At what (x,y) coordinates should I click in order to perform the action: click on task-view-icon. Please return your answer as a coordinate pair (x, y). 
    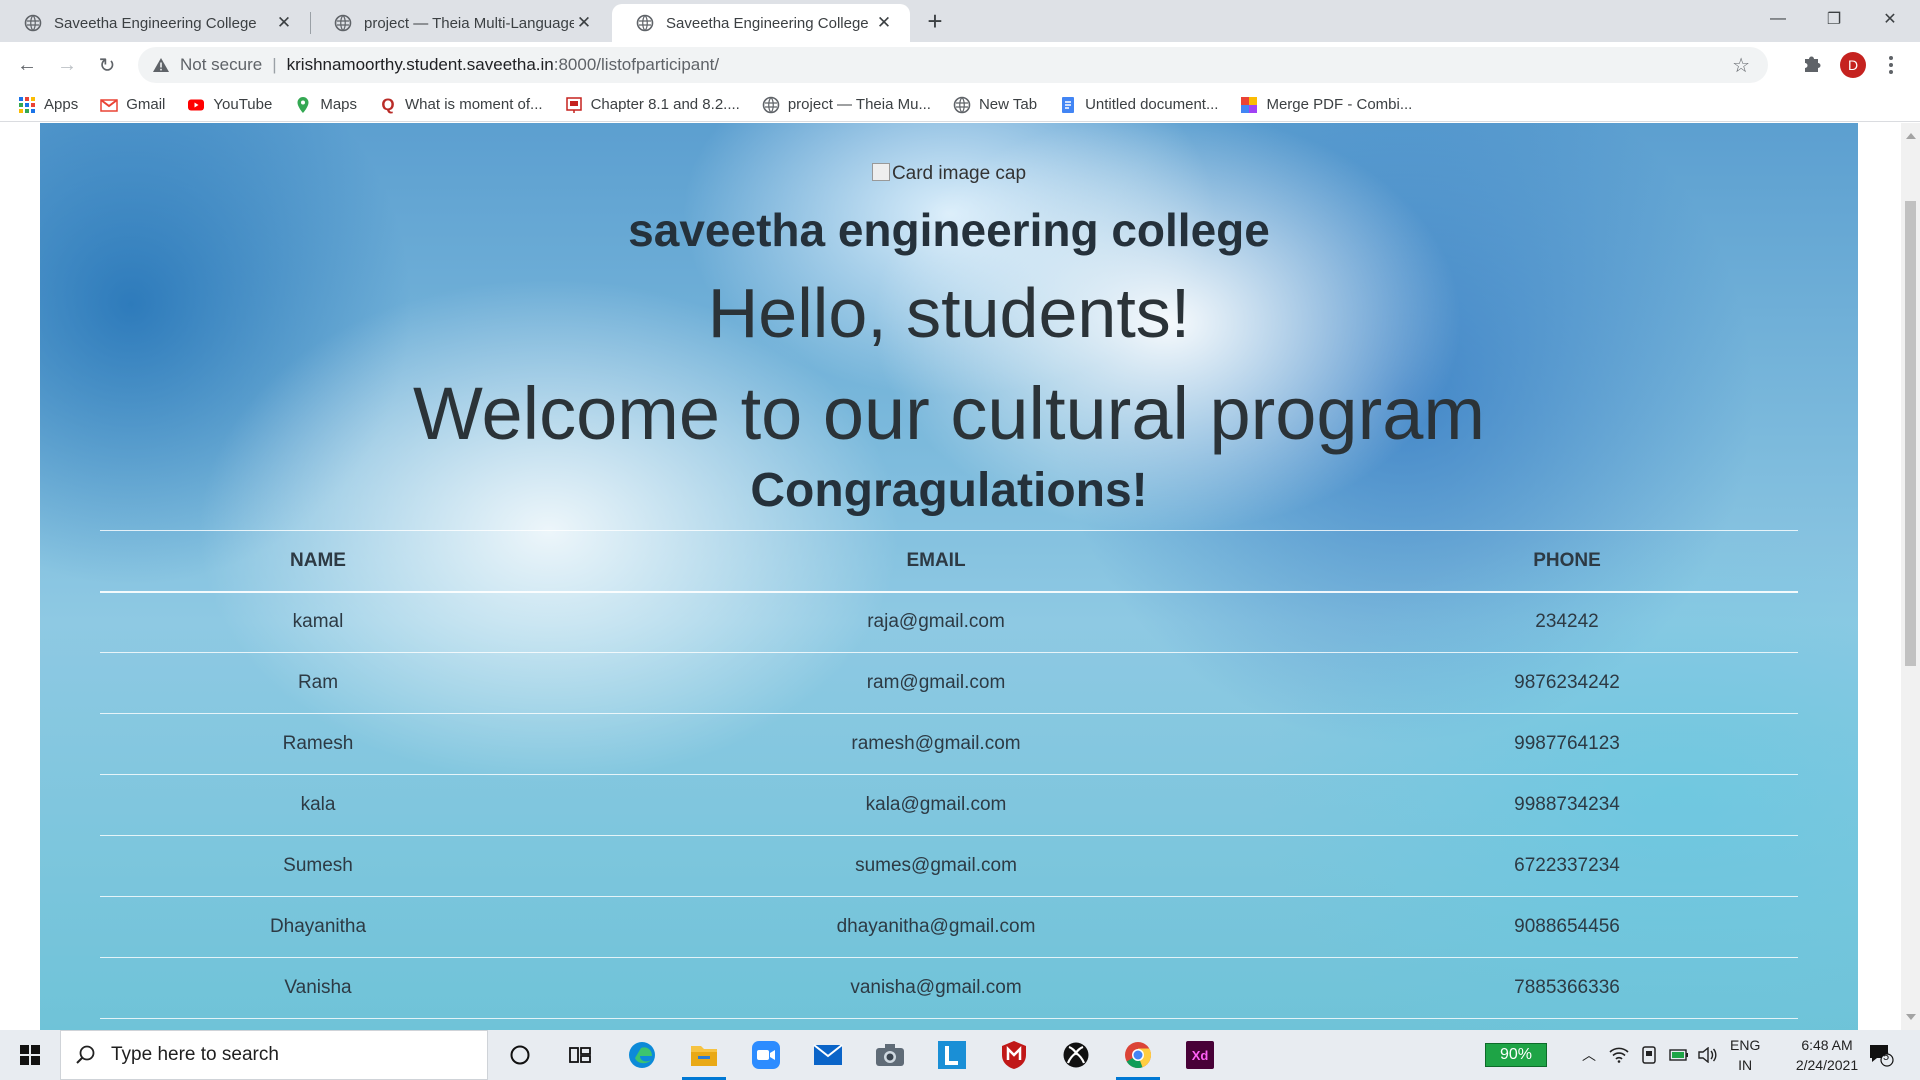
    Looking at the image, I should click on (580, 1055).